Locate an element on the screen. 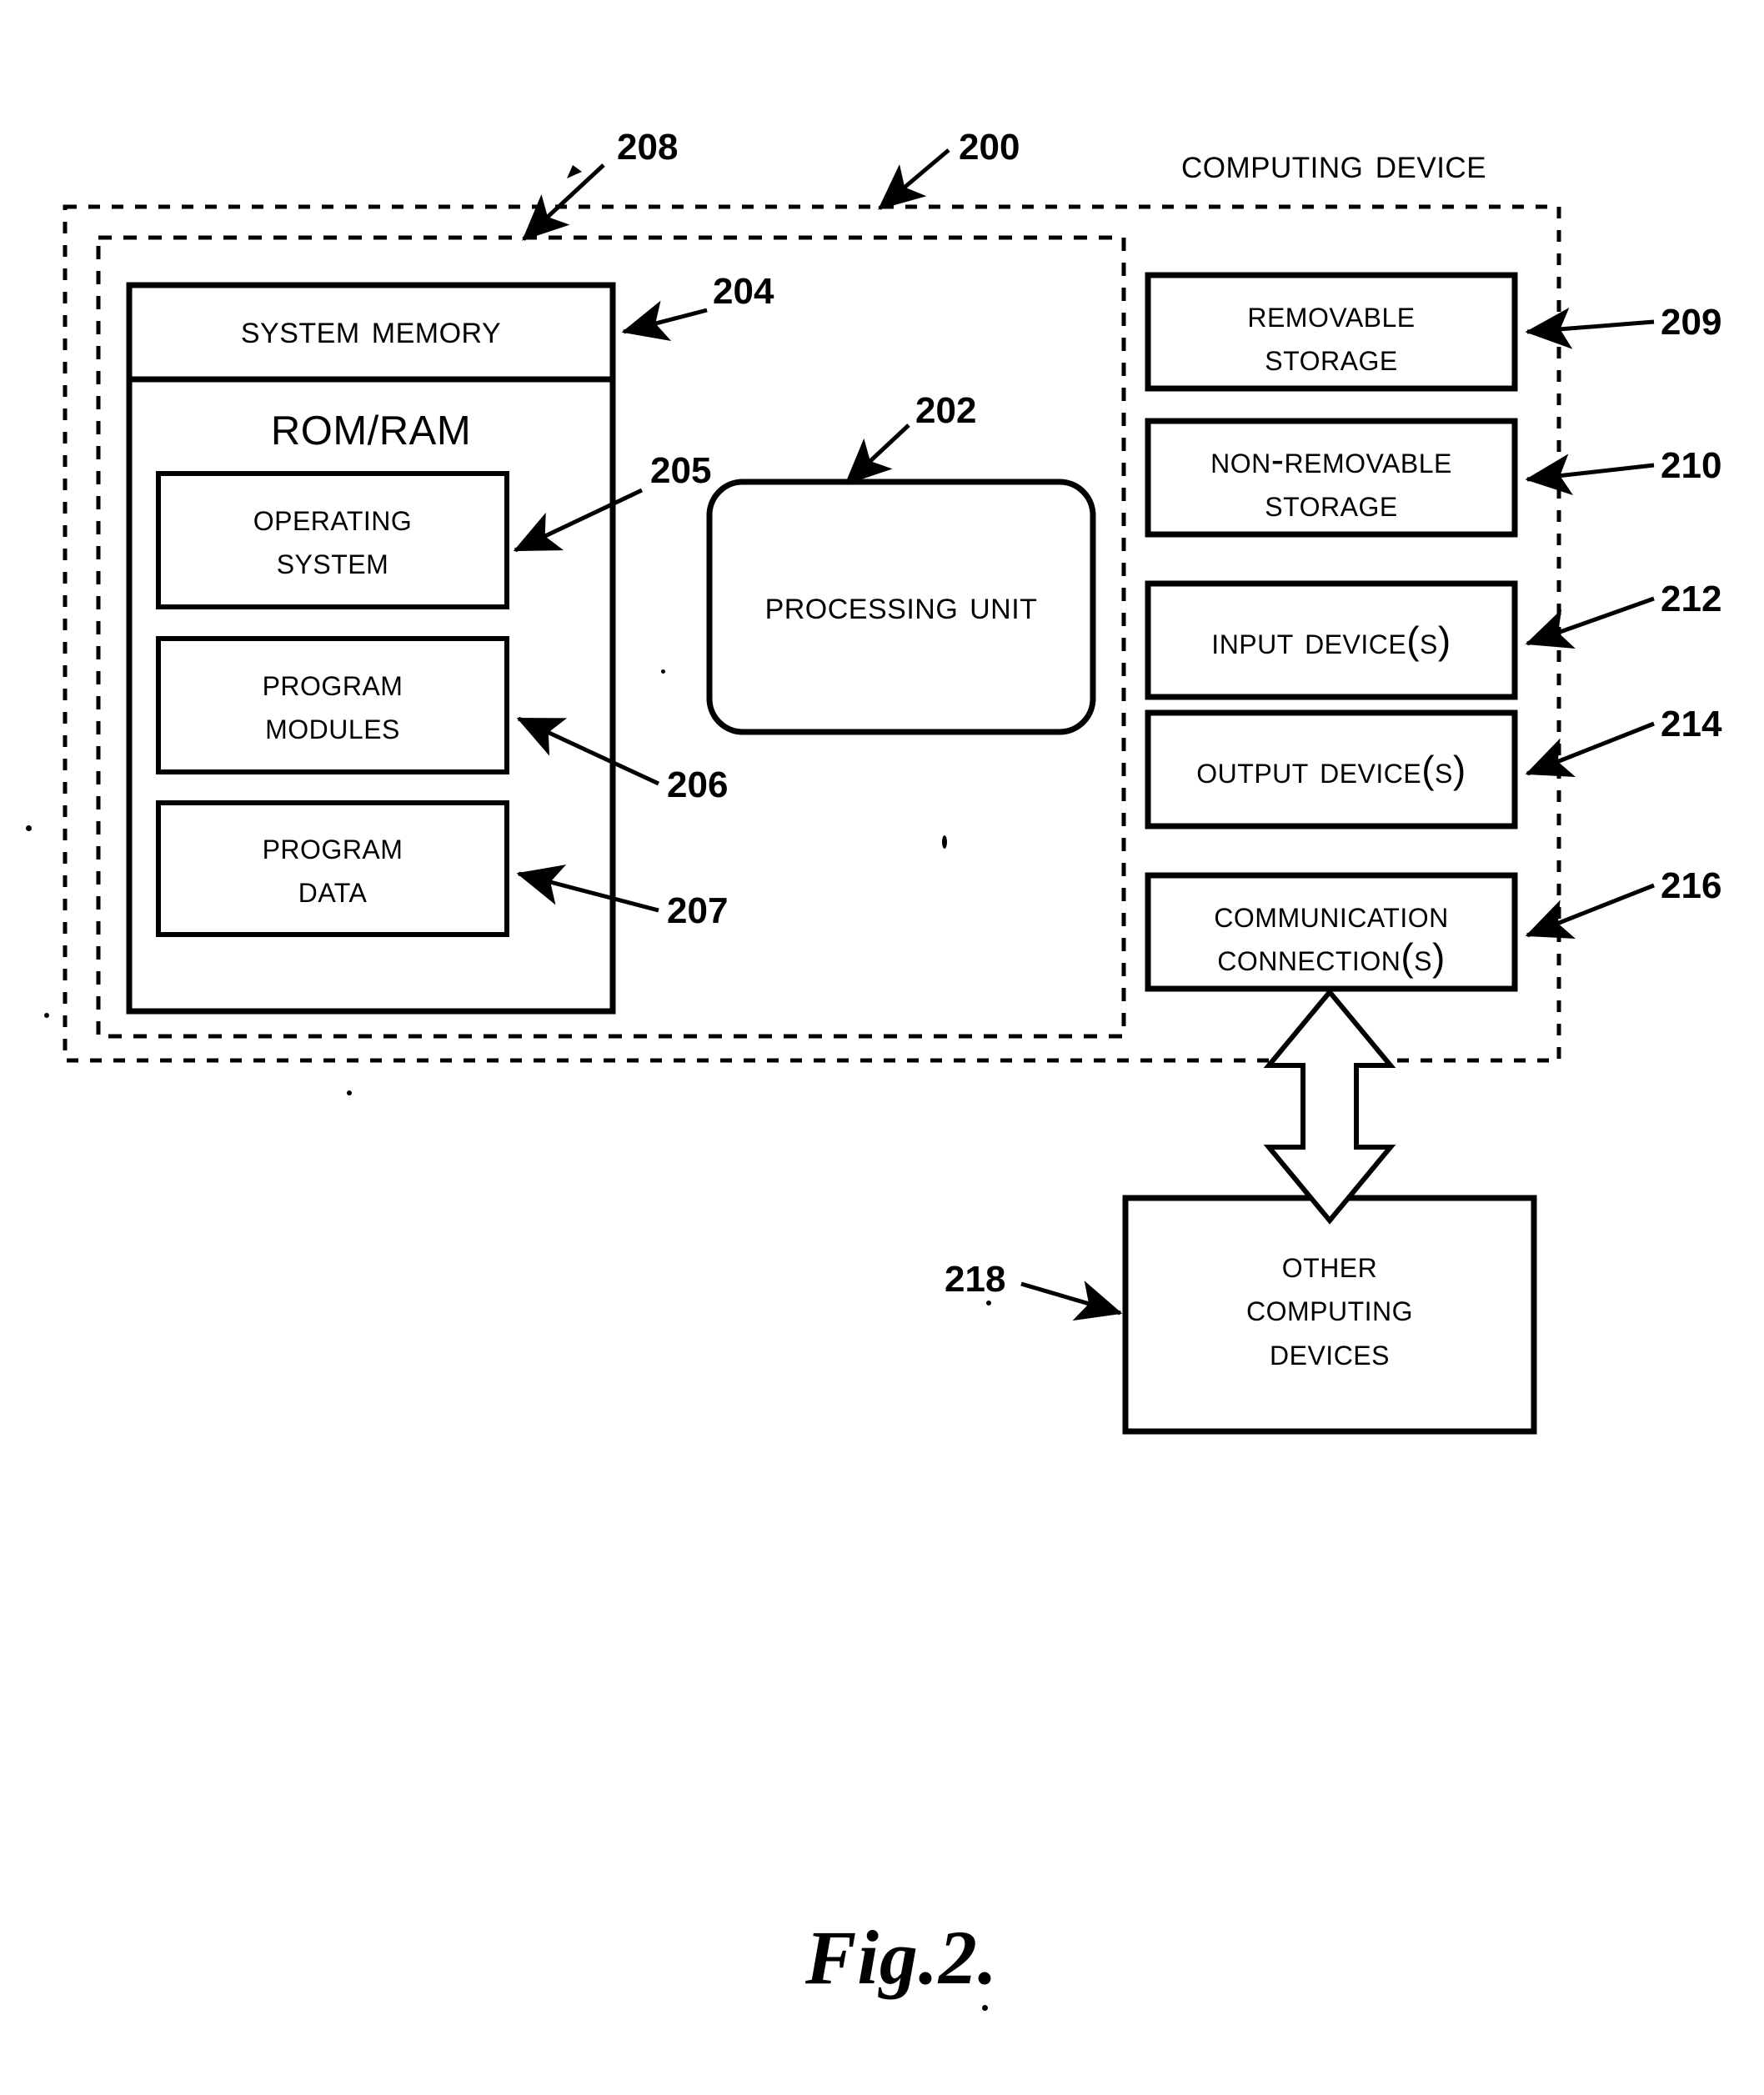  ref-200: 200 is located at coordinates (989, 147).